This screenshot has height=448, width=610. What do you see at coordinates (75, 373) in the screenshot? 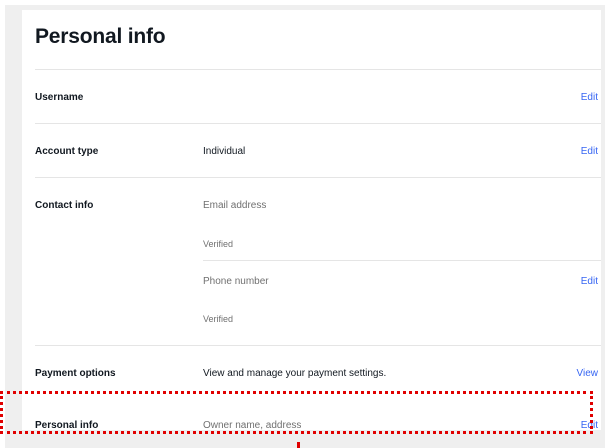
I see `payment-options-label: Payment options` at bounding box center [75, 373].